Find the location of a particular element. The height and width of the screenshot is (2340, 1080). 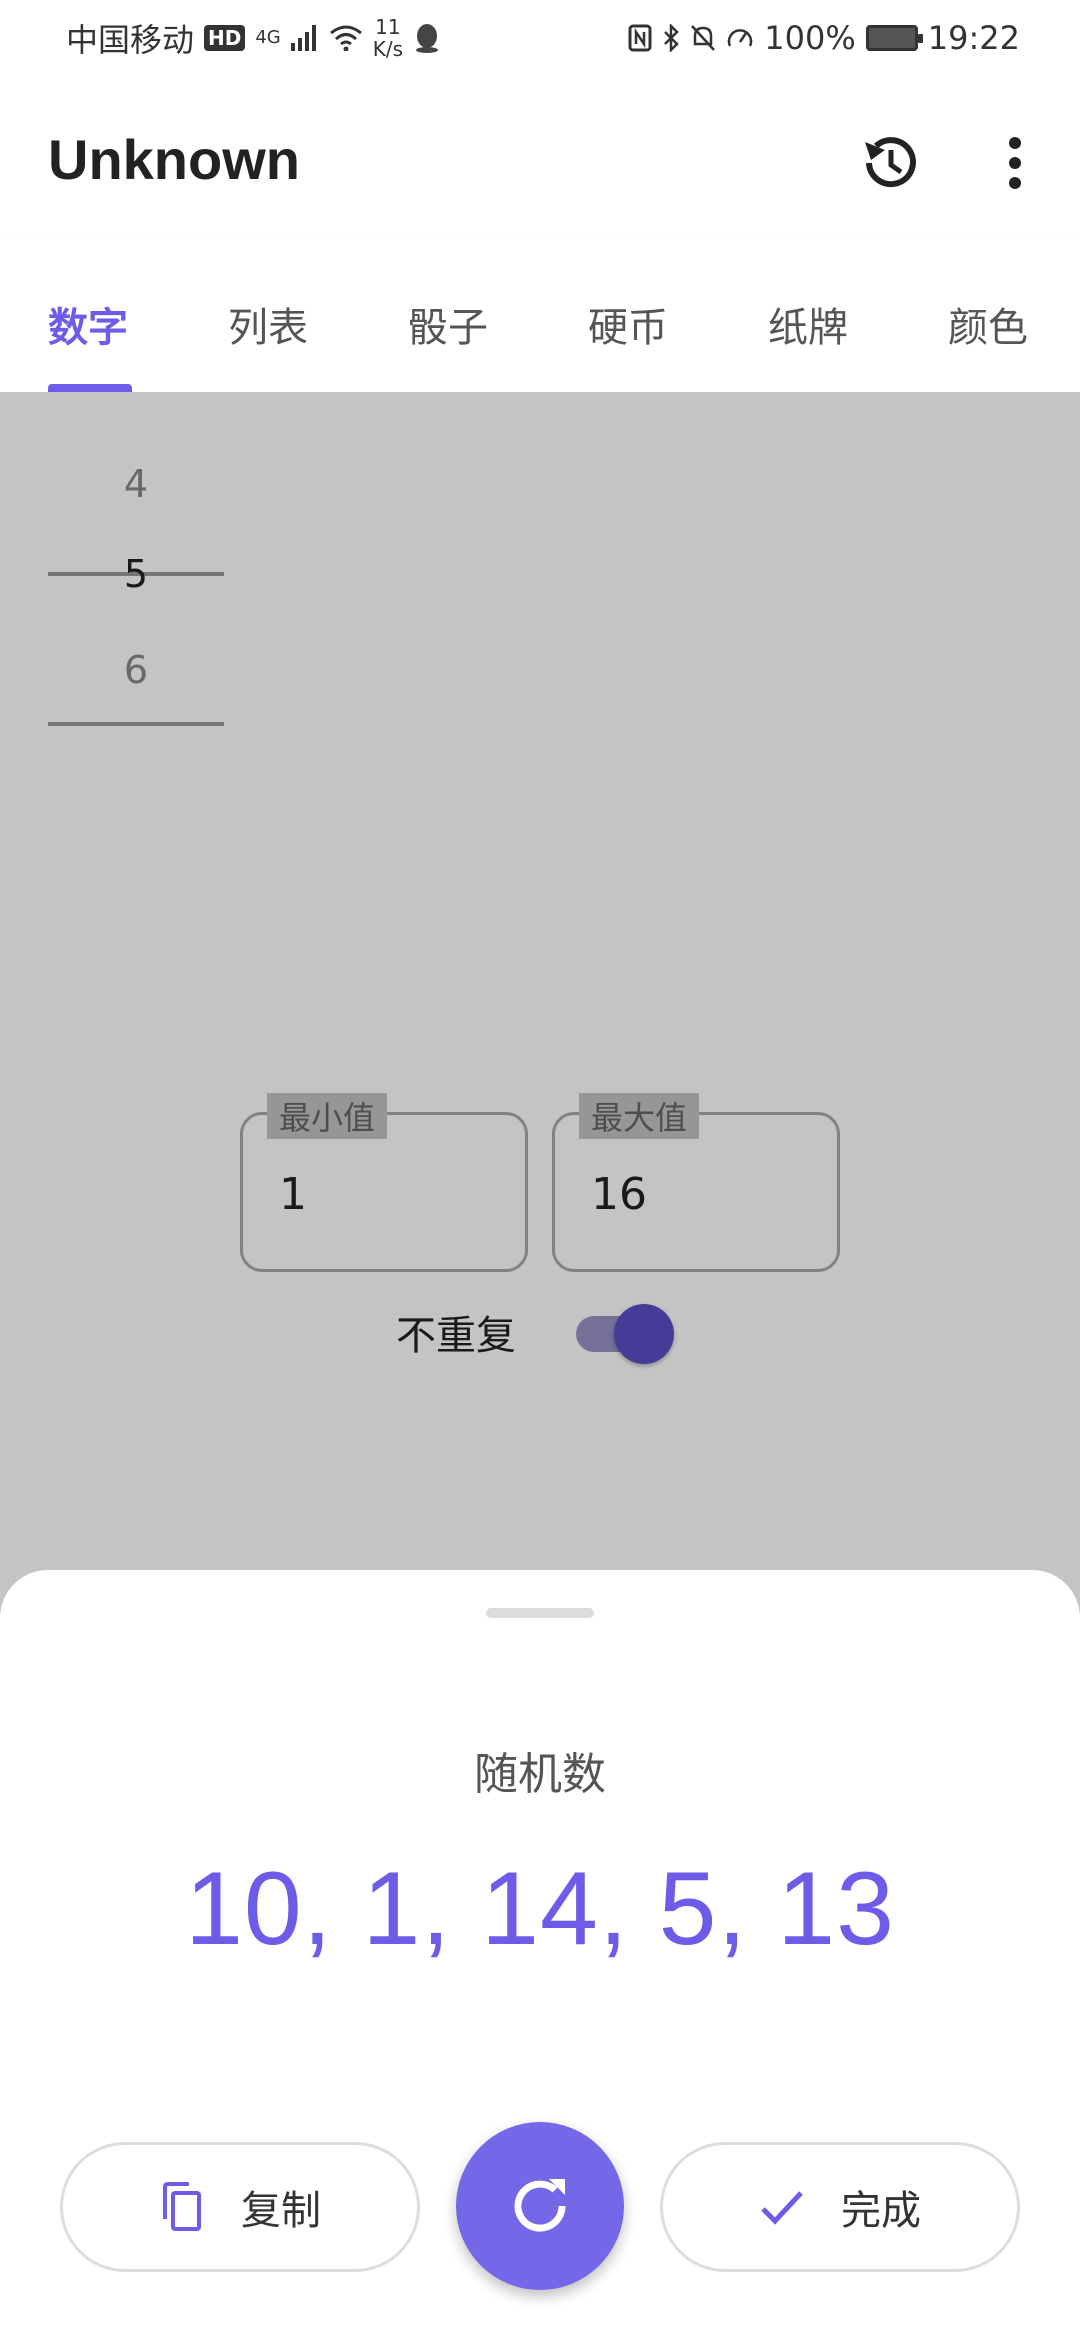

tab-list: 列表 is located at coordinates (268, 324).